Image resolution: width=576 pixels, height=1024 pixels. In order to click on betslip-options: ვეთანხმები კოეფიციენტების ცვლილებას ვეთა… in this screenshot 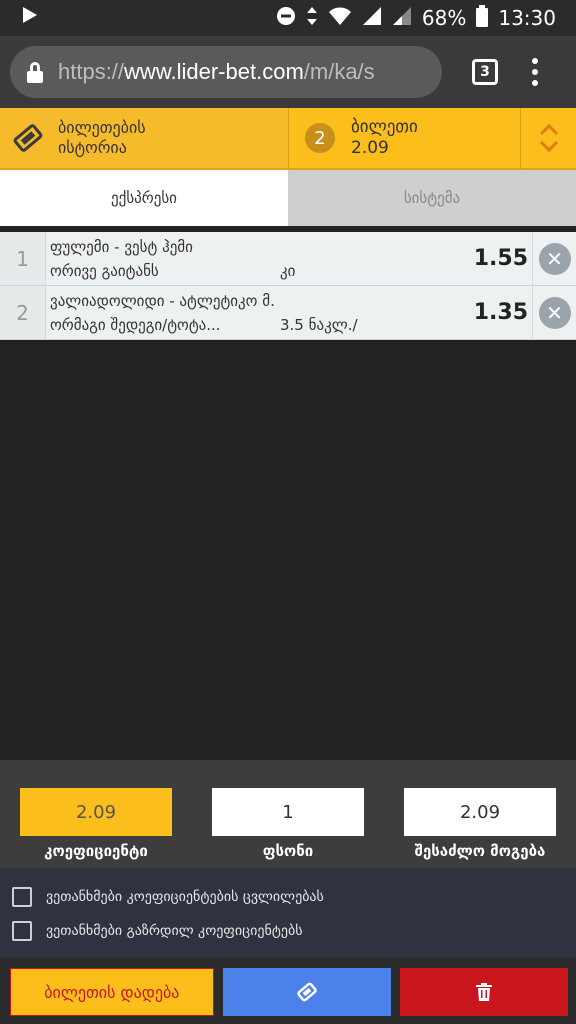, I will do `click(288, 913)`.